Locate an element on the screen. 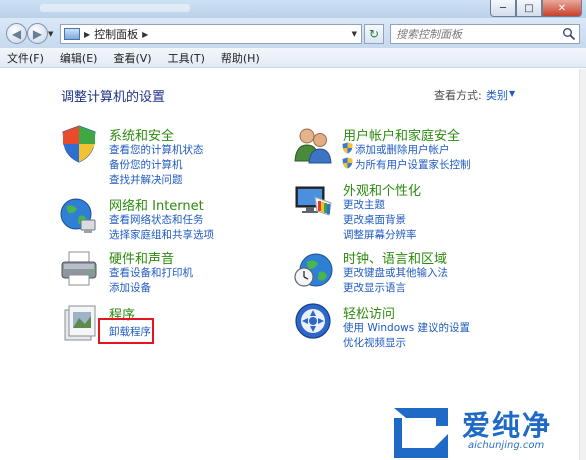  refresh-icon: ↻ is located at coordinates (374, 34).